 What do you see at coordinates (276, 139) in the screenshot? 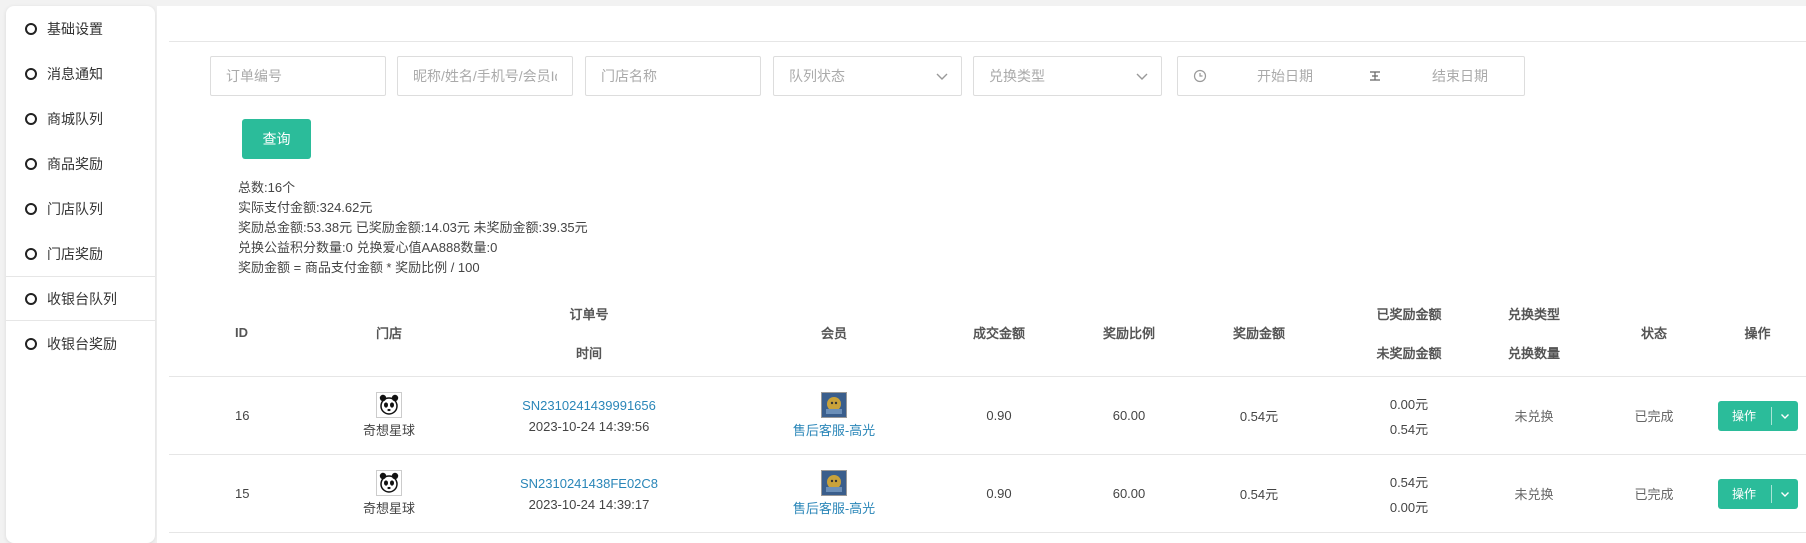
I see `query-button: 查询` at bounding box center [276, 139].